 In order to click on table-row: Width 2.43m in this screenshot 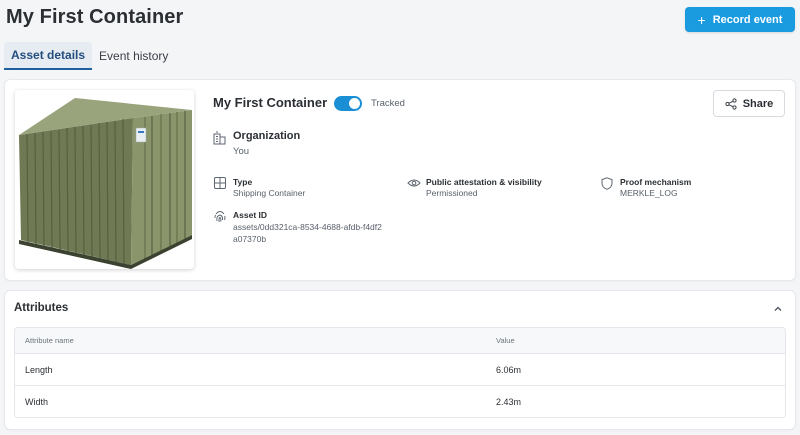, I will do `click(400, 401)`.